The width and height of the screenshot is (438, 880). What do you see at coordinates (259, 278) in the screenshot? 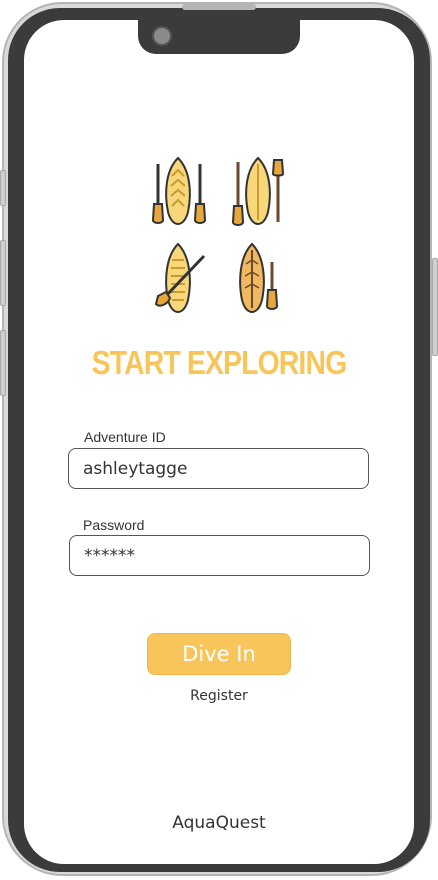
I see `board-bottom-right-icon` at bounding box center [259, 278].